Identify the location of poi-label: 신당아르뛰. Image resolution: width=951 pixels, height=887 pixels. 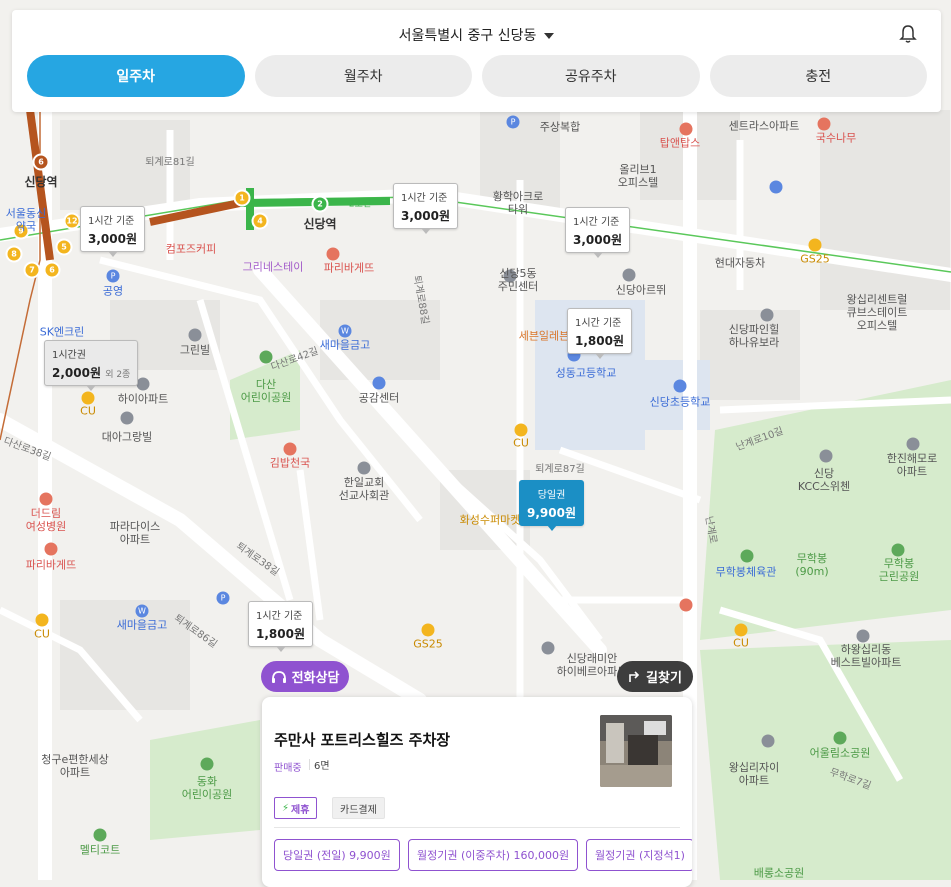
(641, 290).